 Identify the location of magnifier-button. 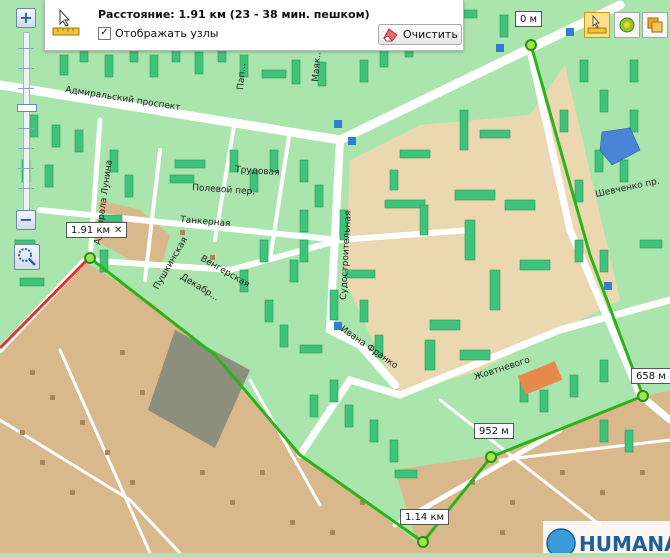
(27, 257).